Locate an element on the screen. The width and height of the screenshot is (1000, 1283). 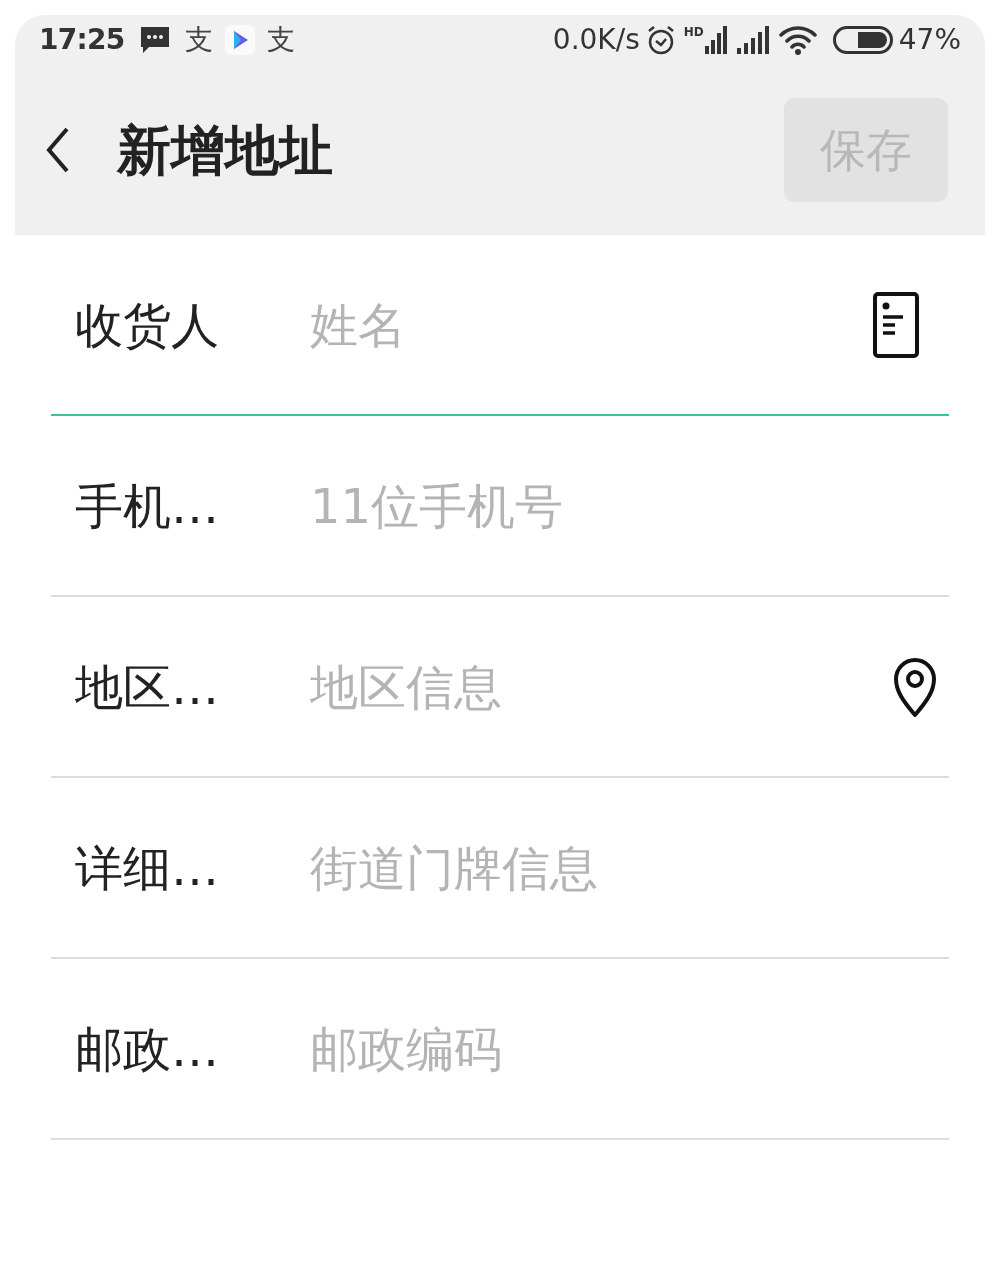
page-title: 新增地址 is located at coordinates (225, 150).